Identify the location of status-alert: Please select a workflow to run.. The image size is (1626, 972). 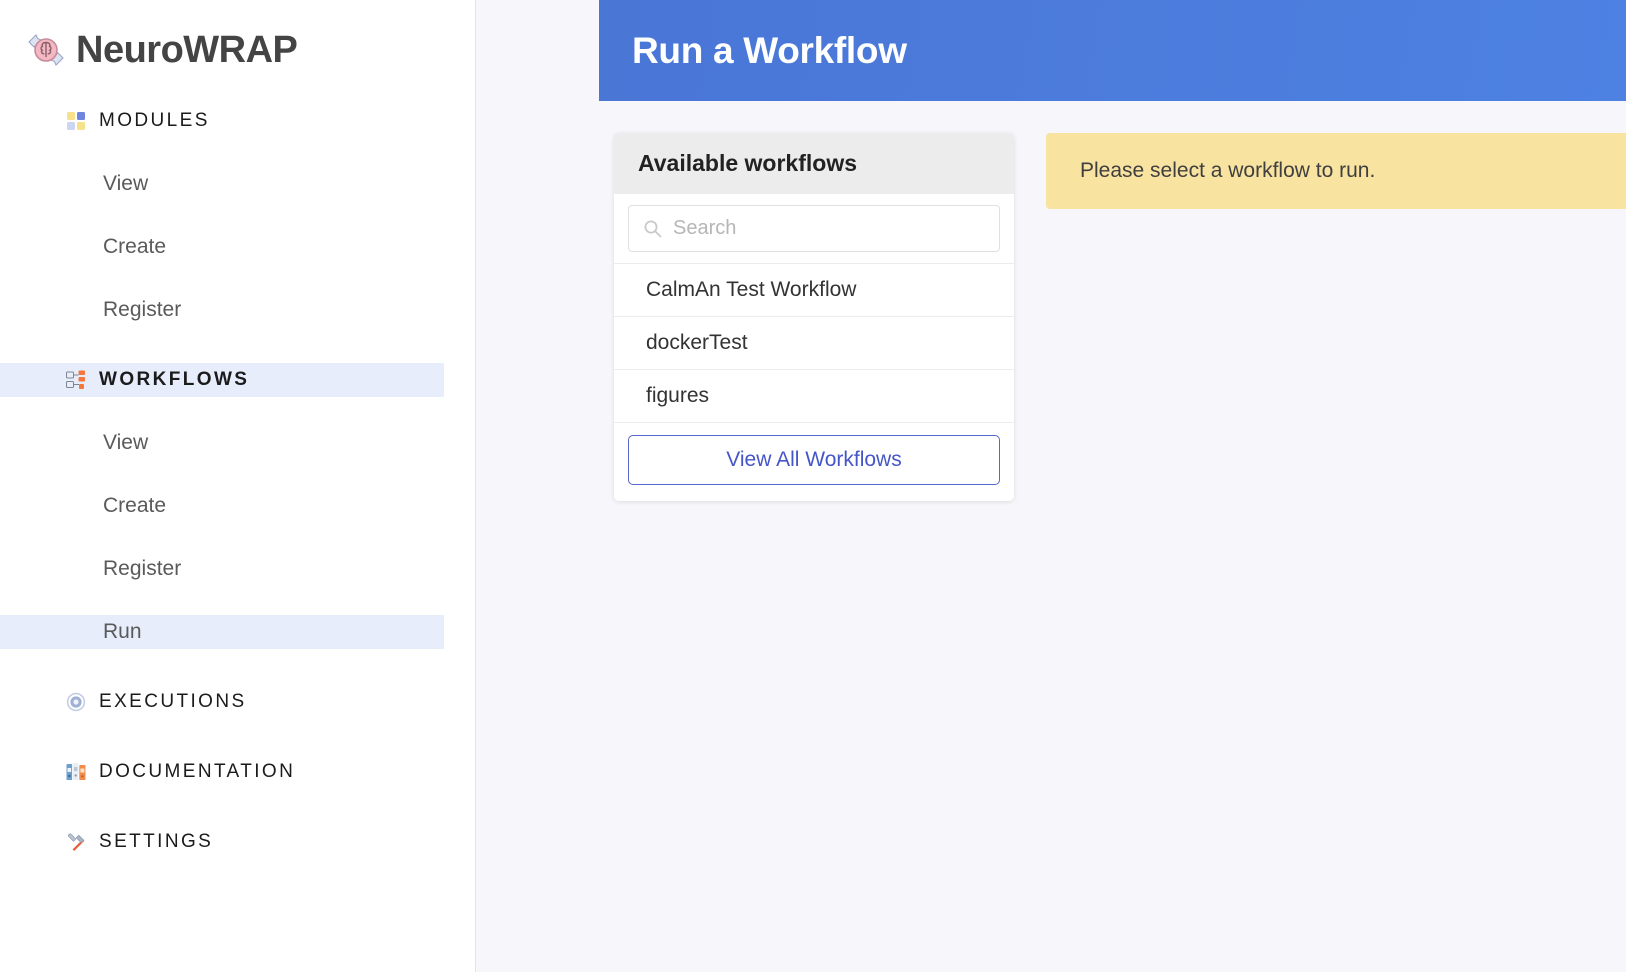
(1336, 171).